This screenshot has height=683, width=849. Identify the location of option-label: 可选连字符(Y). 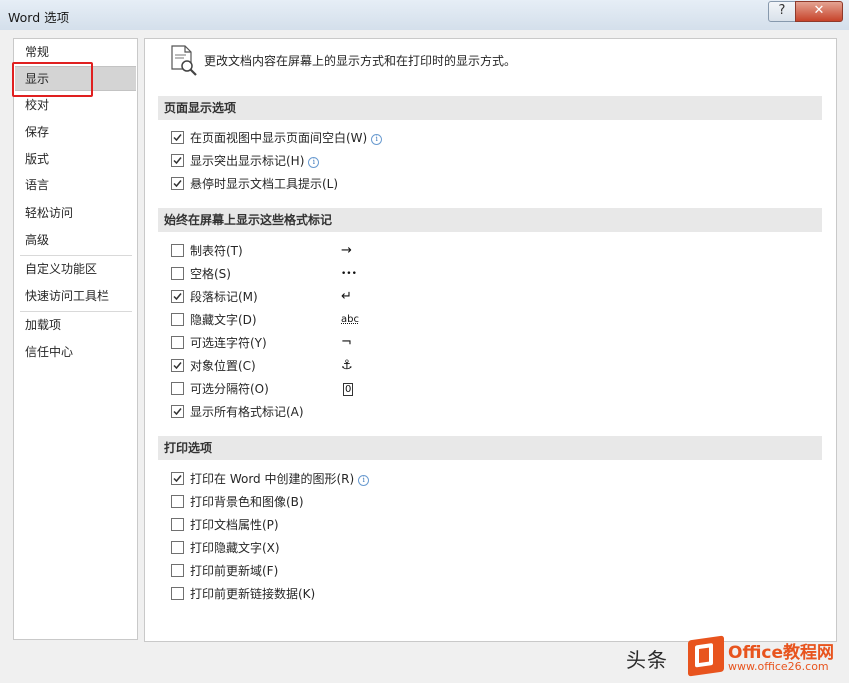
(228, 343).